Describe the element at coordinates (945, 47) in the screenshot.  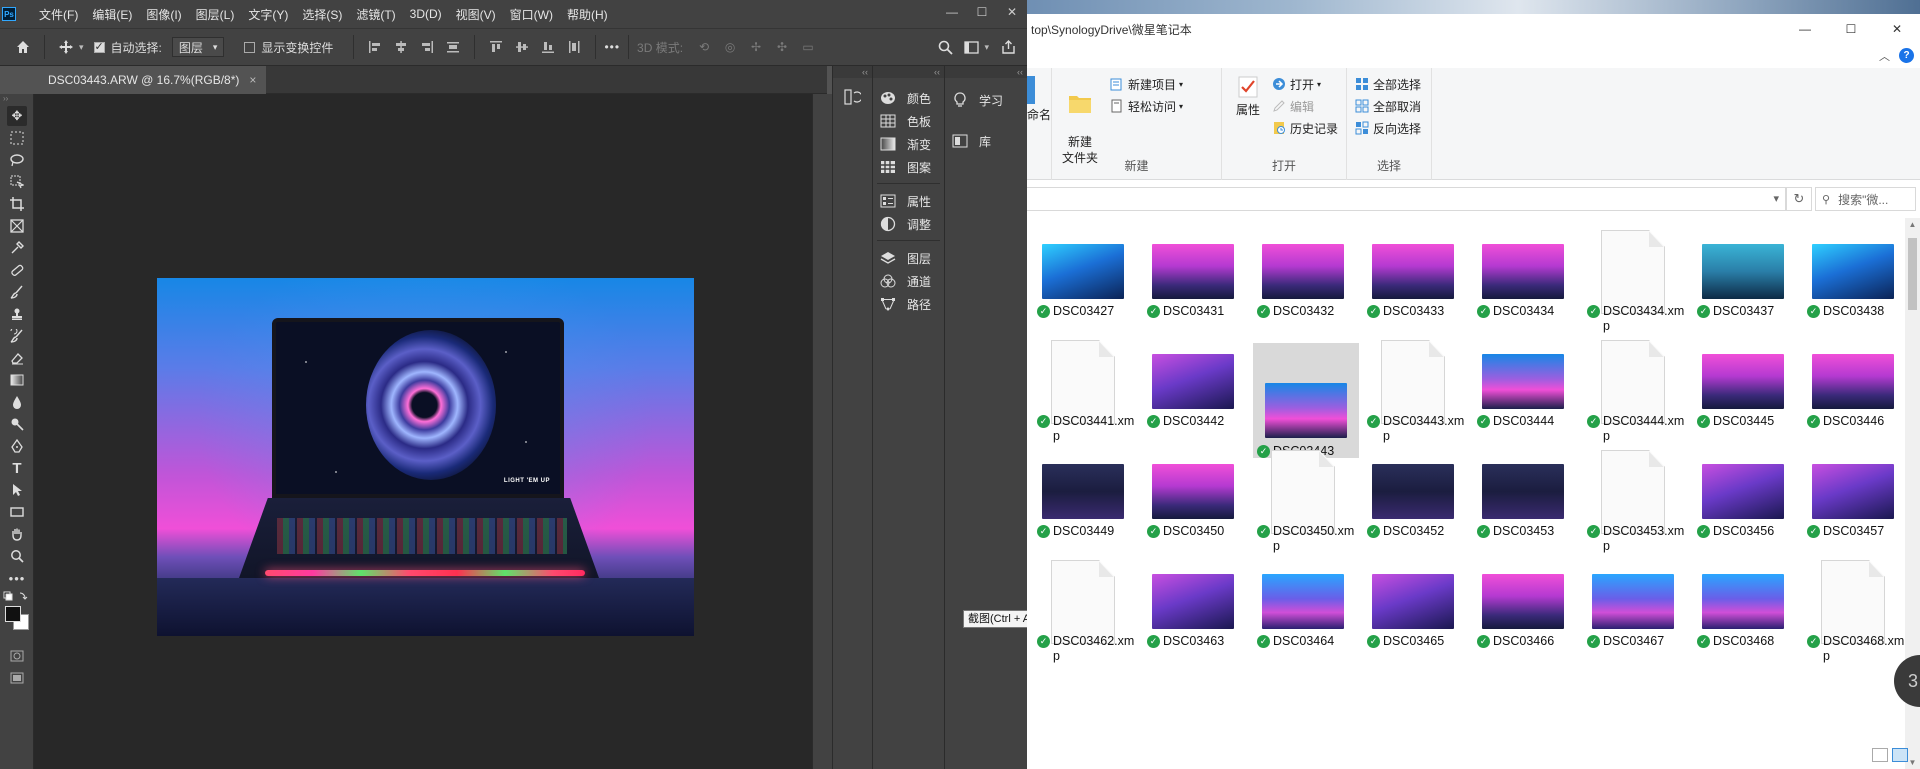
I see `search-icon` at that location.